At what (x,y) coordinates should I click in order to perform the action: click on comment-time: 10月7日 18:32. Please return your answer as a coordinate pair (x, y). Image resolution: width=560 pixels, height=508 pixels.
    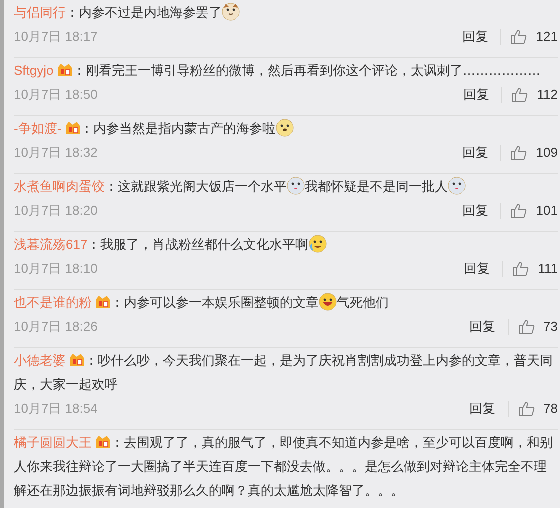
    Looking at the image, I should click on (56, 153).